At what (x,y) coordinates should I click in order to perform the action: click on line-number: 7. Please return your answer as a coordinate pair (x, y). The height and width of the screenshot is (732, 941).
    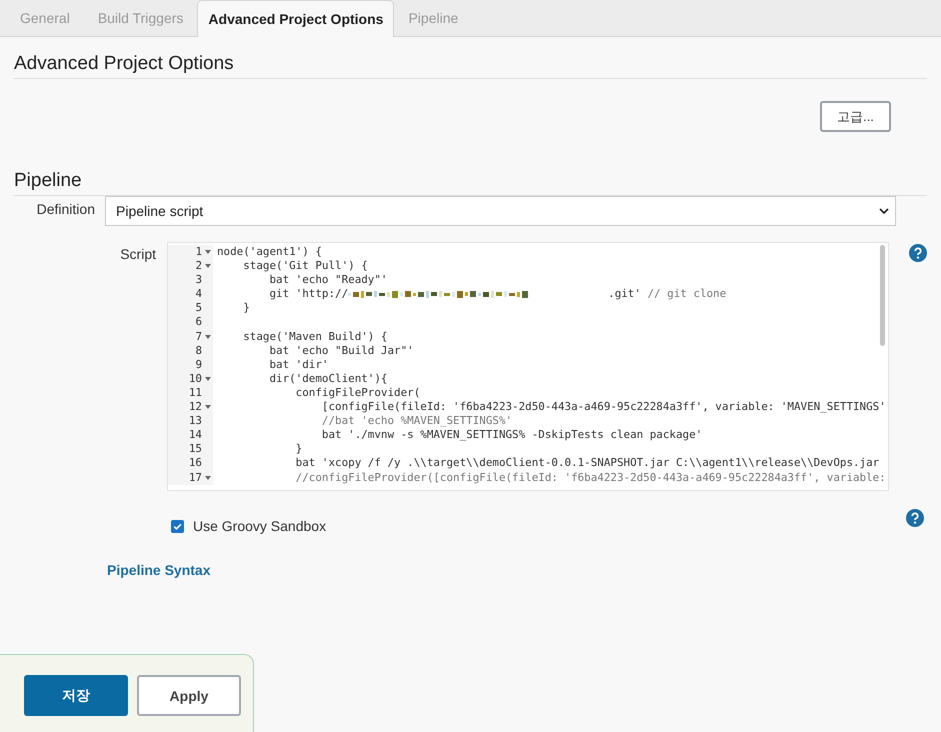
    Looking at the image, I should click on (198, 337).